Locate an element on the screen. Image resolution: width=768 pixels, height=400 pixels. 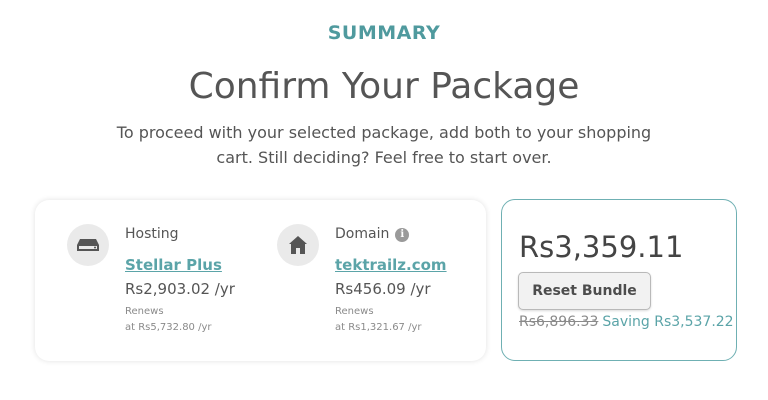
hosting-renewal: Renews at Rs5,732.80 /yr is located at coordinates (168, 320).